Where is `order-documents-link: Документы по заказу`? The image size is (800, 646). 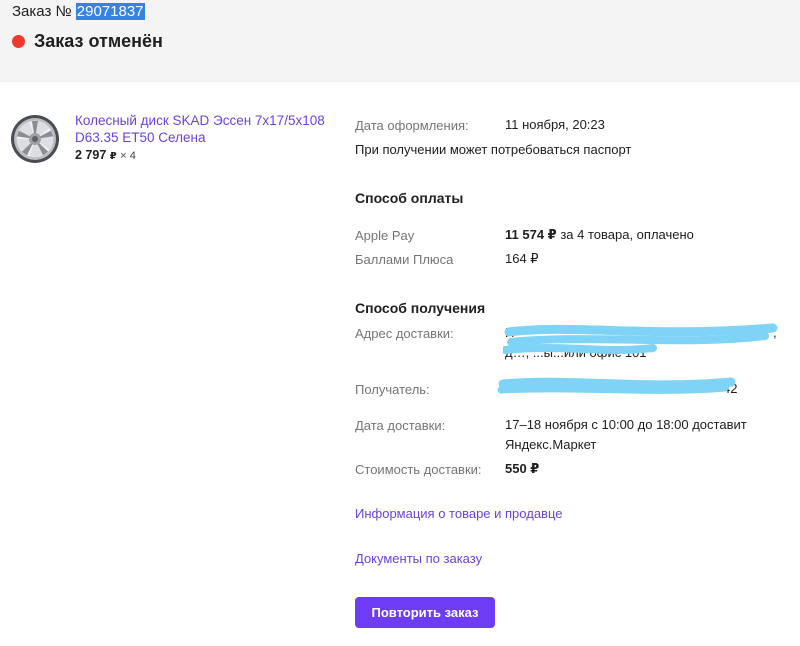 order-documents-link: Документы по заказу is located at coordinates (418, 558).